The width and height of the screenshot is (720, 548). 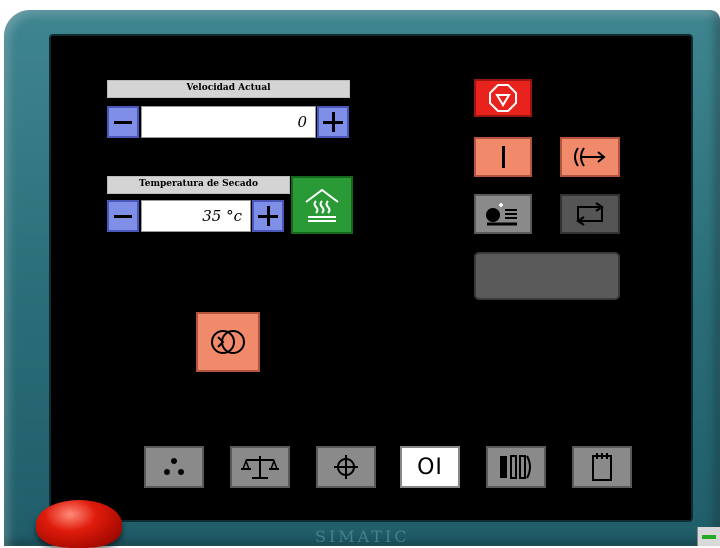 I want to click on stop-button, so click(x=503, y=98).